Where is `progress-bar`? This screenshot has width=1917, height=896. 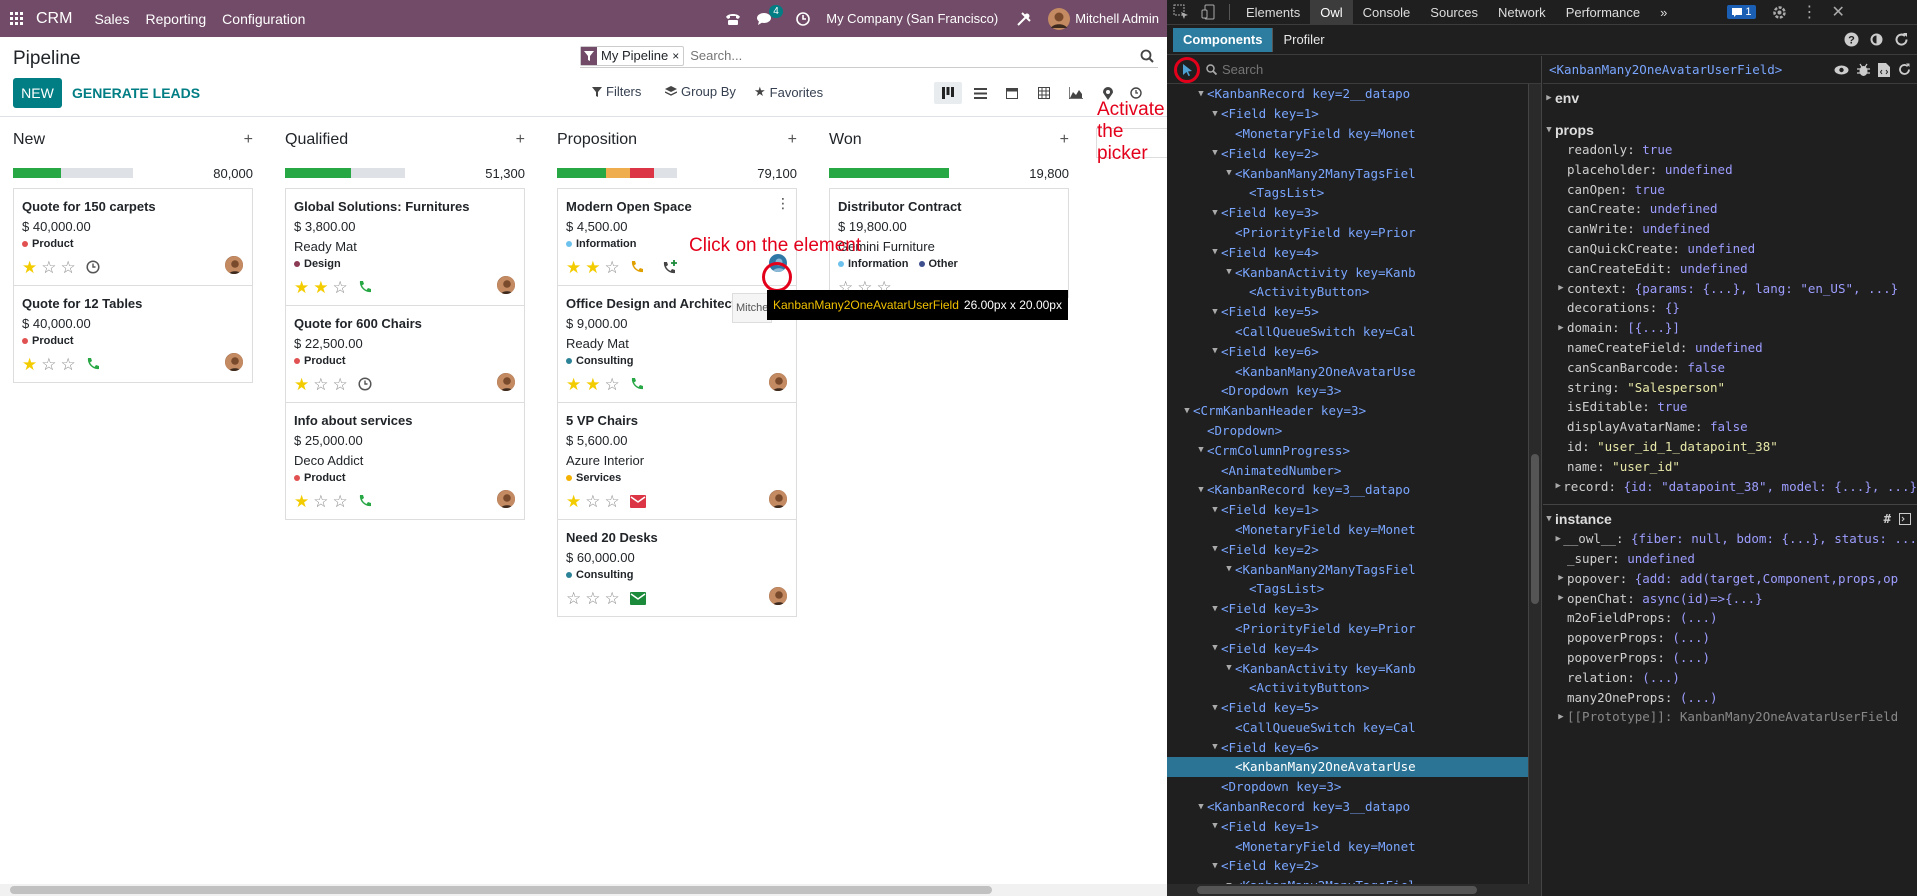 progress-bar is located at coordinates (617, 173).